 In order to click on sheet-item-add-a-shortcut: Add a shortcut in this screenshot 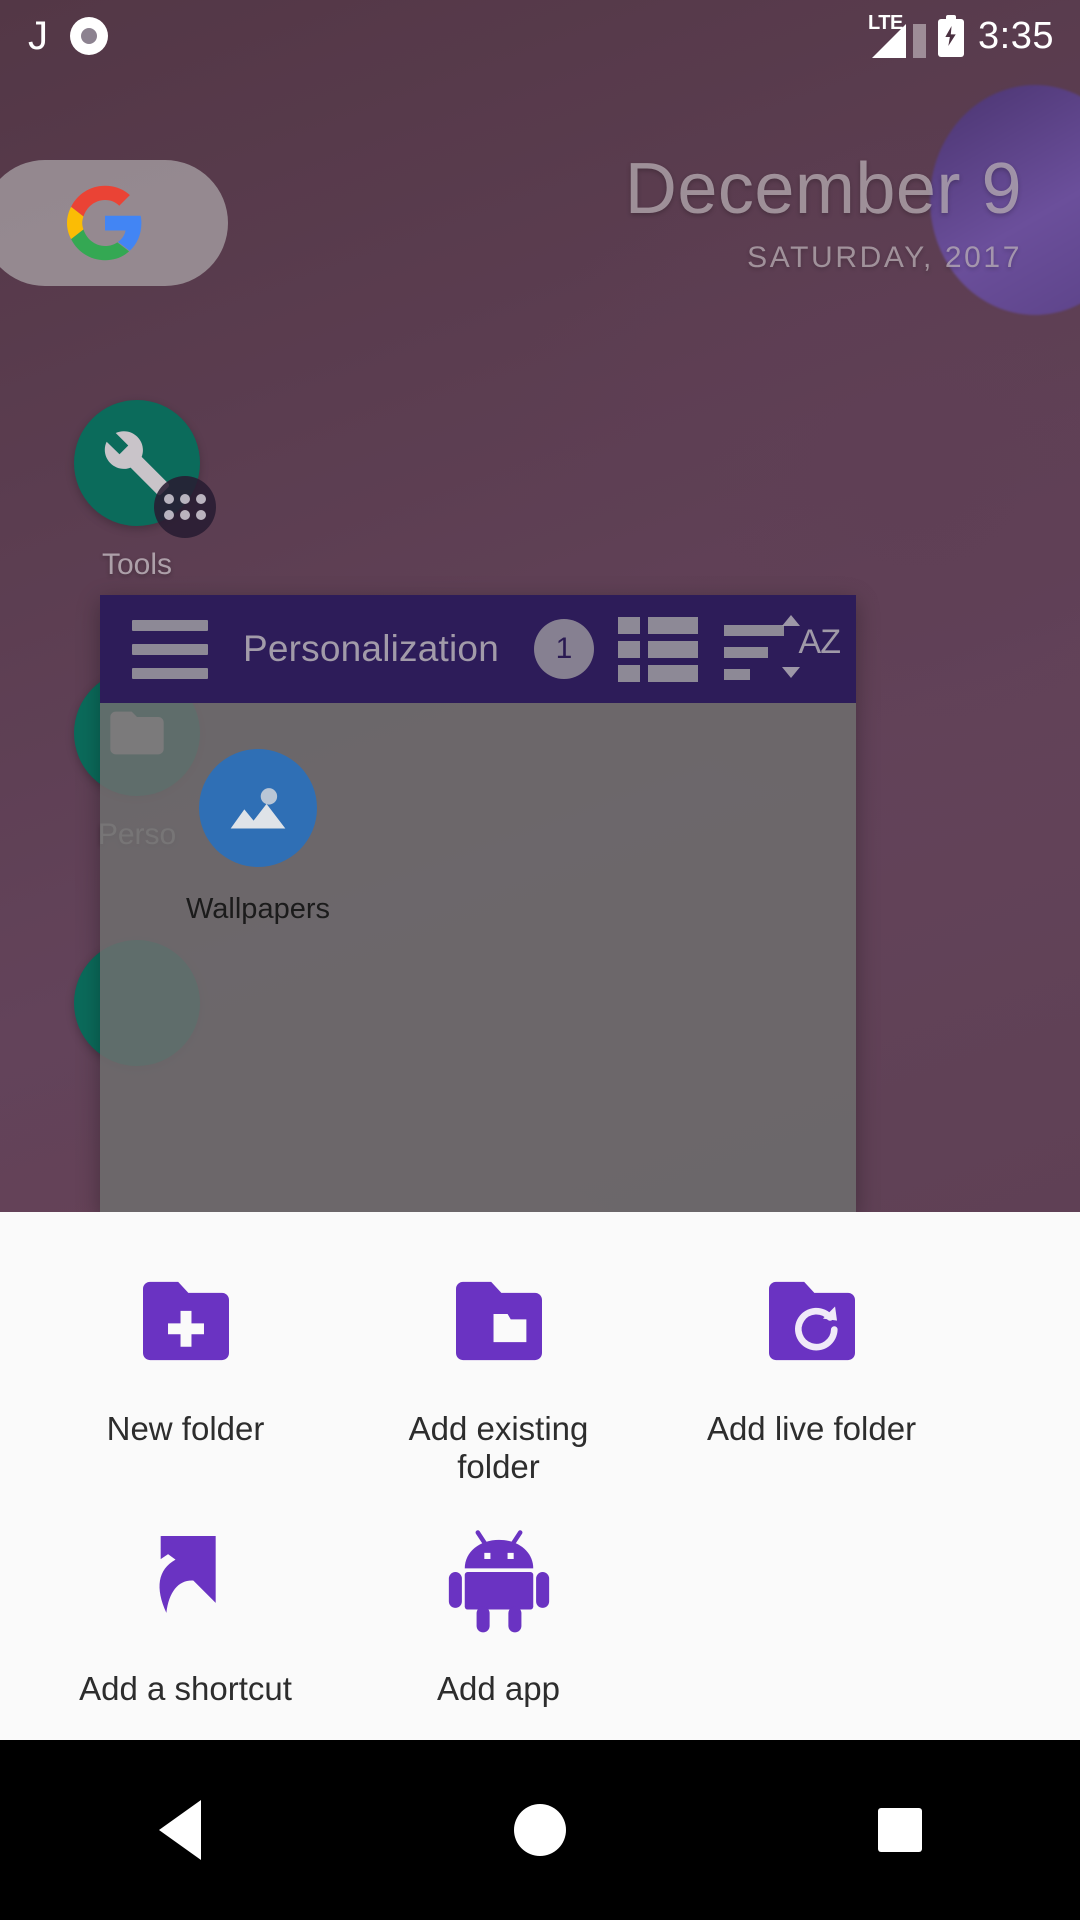, I will do `click(185, 1613)`.